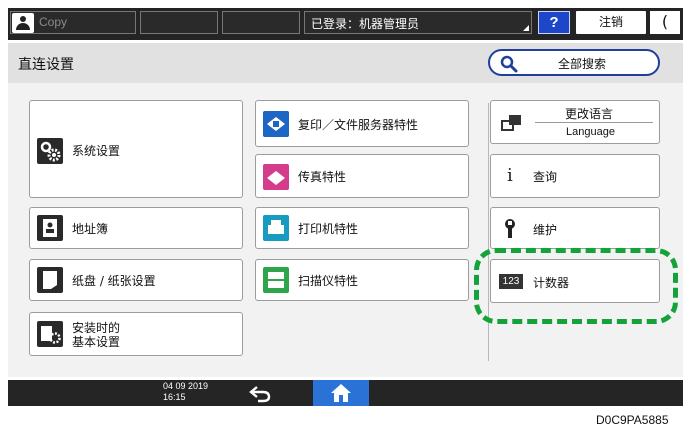  I want to click on date-text: 04 09 2019, so click(186, 386).